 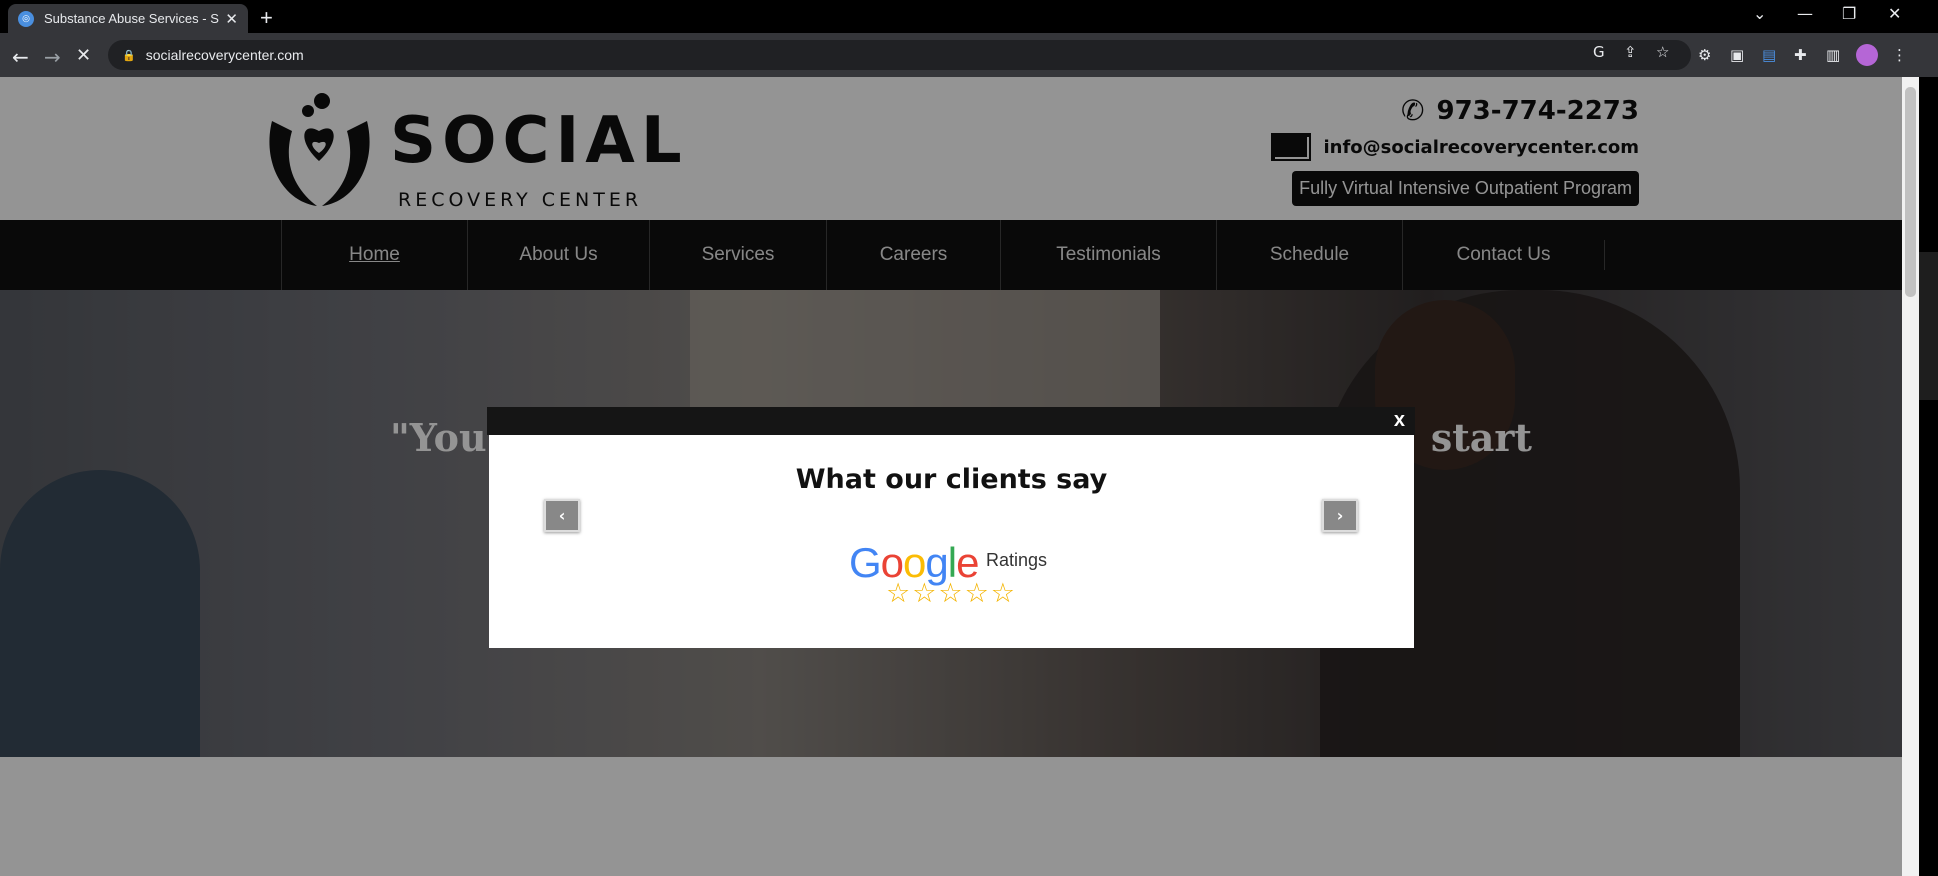 I want to click on tab-close-icon: ✕, so click(x=231, y=19).